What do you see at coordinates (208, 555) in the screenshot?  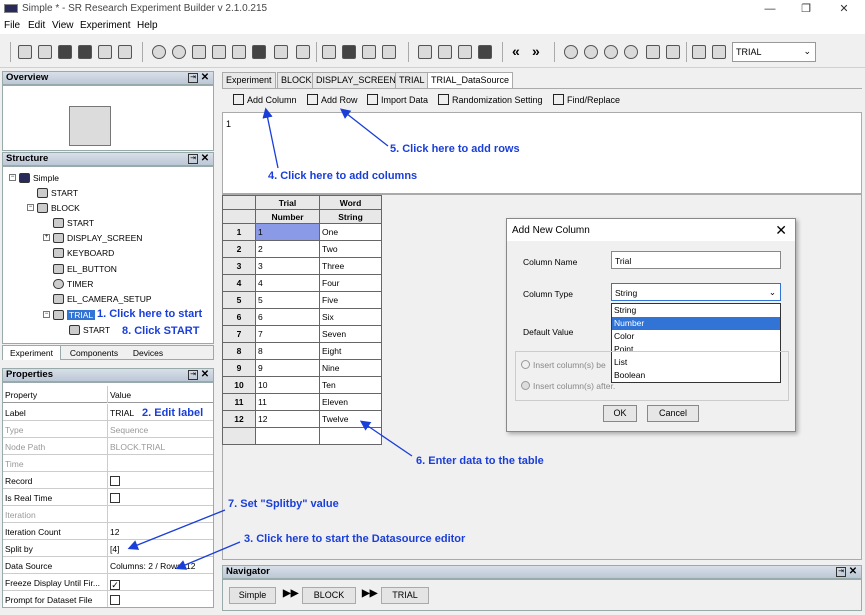 I see `arrow-data-source` at bounding box center [208, 555].